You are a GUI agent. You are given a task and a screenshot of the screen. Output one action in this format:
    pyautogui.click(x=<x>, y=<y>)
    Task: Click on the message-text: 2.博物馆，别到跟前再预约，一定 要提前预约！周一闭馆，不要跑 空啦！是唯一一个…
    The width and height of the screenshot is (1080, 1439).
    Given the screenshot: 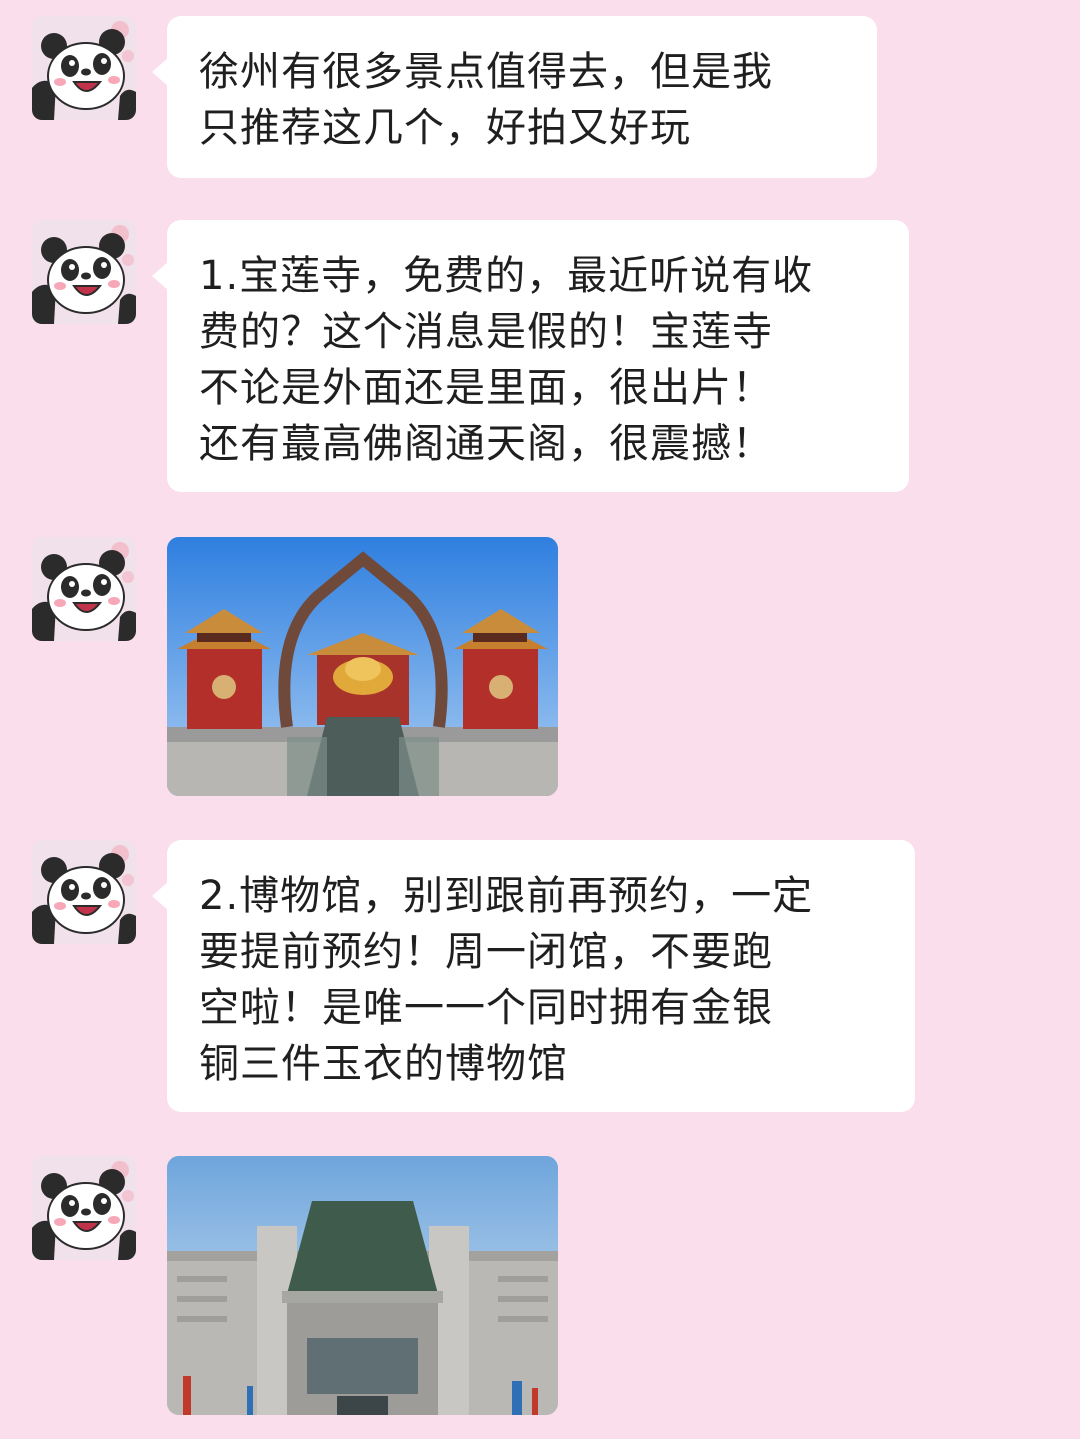 What is the action you would take?
    pyautogui.click(x=506, y=980)
    